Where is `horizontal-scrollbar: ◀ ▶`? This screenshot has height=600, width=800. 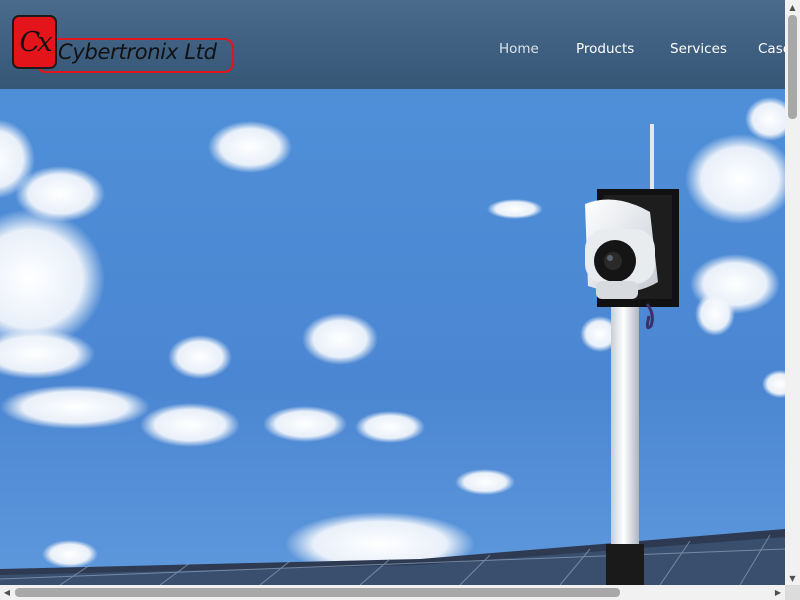
horizontal-scrollbar: ◀ ▶ is located at coordinates (392, 592).